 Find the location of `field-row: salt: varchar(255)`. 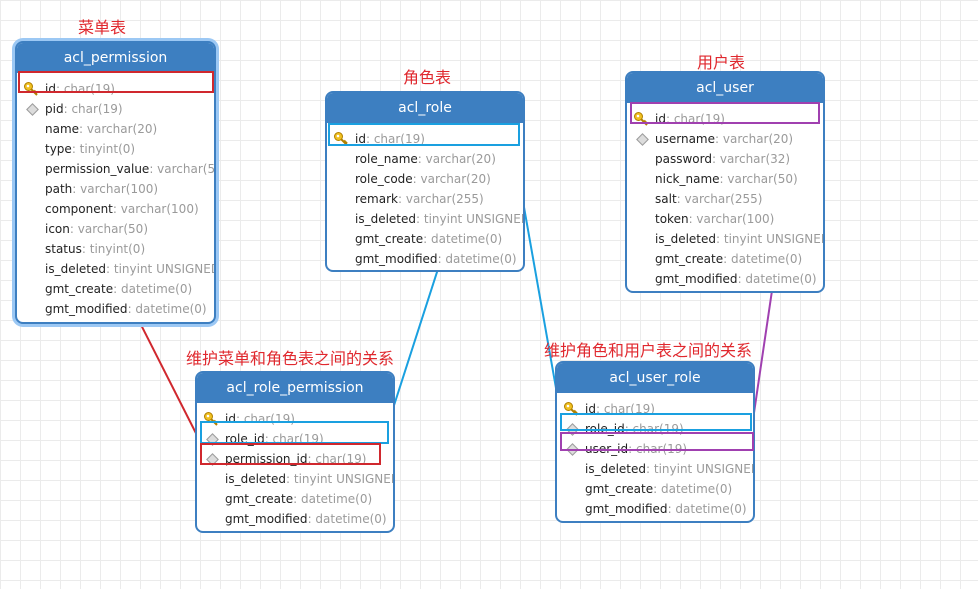

field-row: salt: varchar(255) is located at coordinates (725, 199).